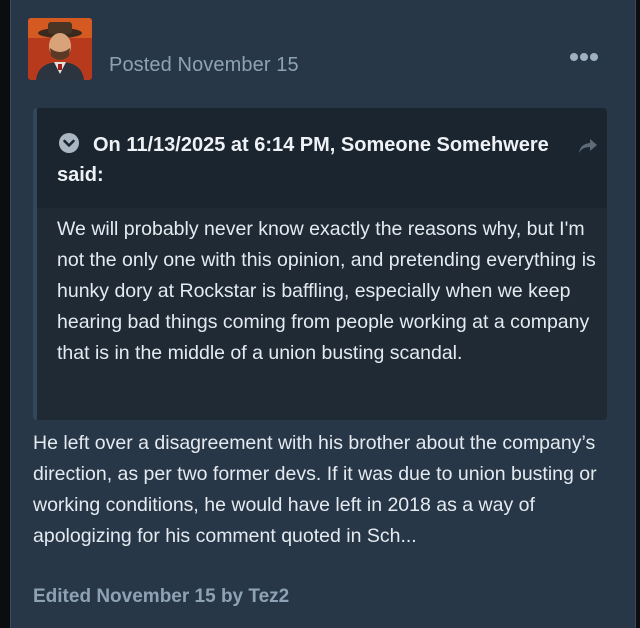 This screenshot has width=640, height=628. Describe the element at coordinates (204, 65) in the screenshot. I see `posted-date: Posted November 15` at that location.